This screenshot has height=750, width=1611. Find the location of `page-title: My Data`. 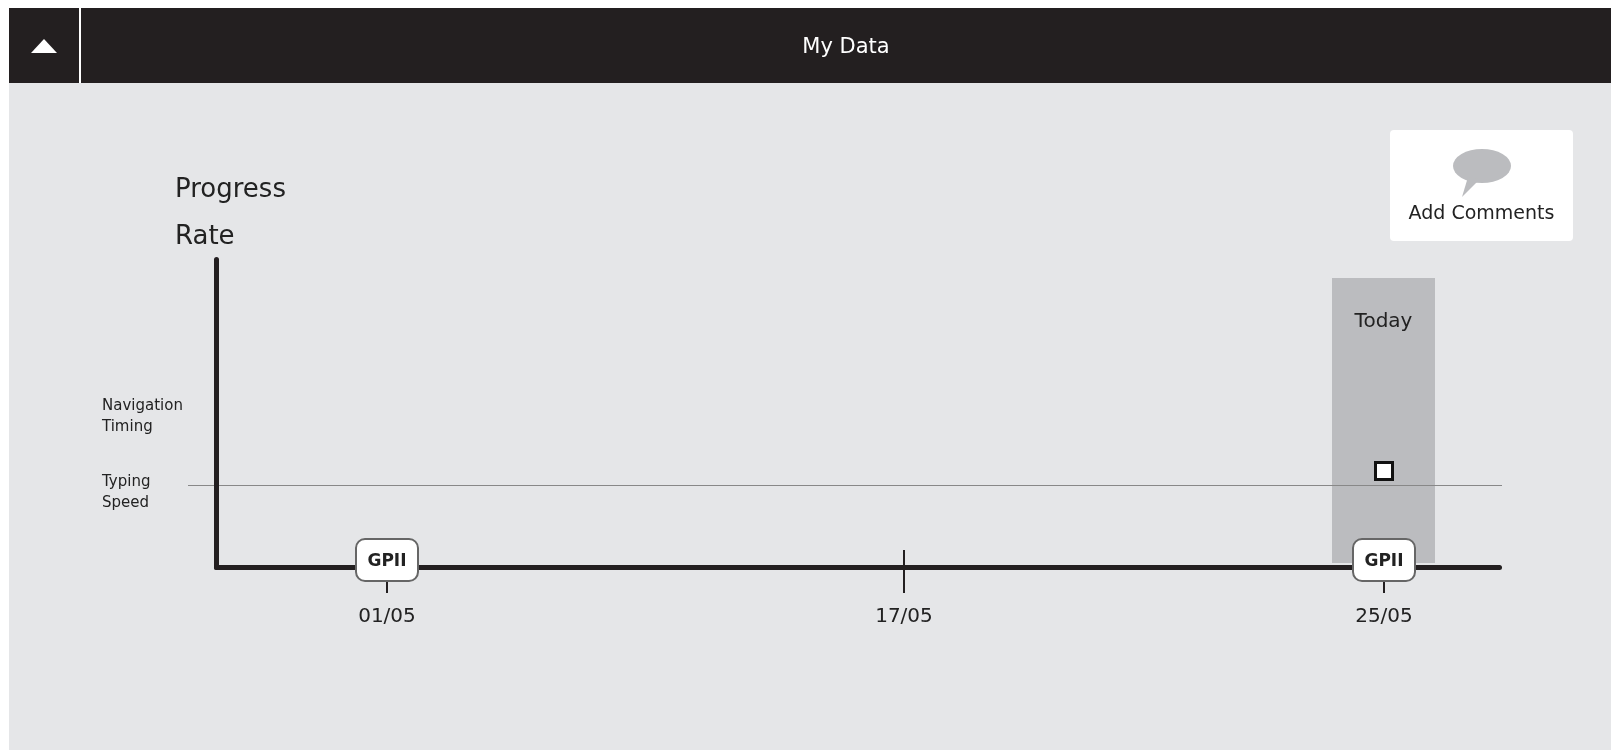

page-title: My Data is located at coordinates (846, 45).